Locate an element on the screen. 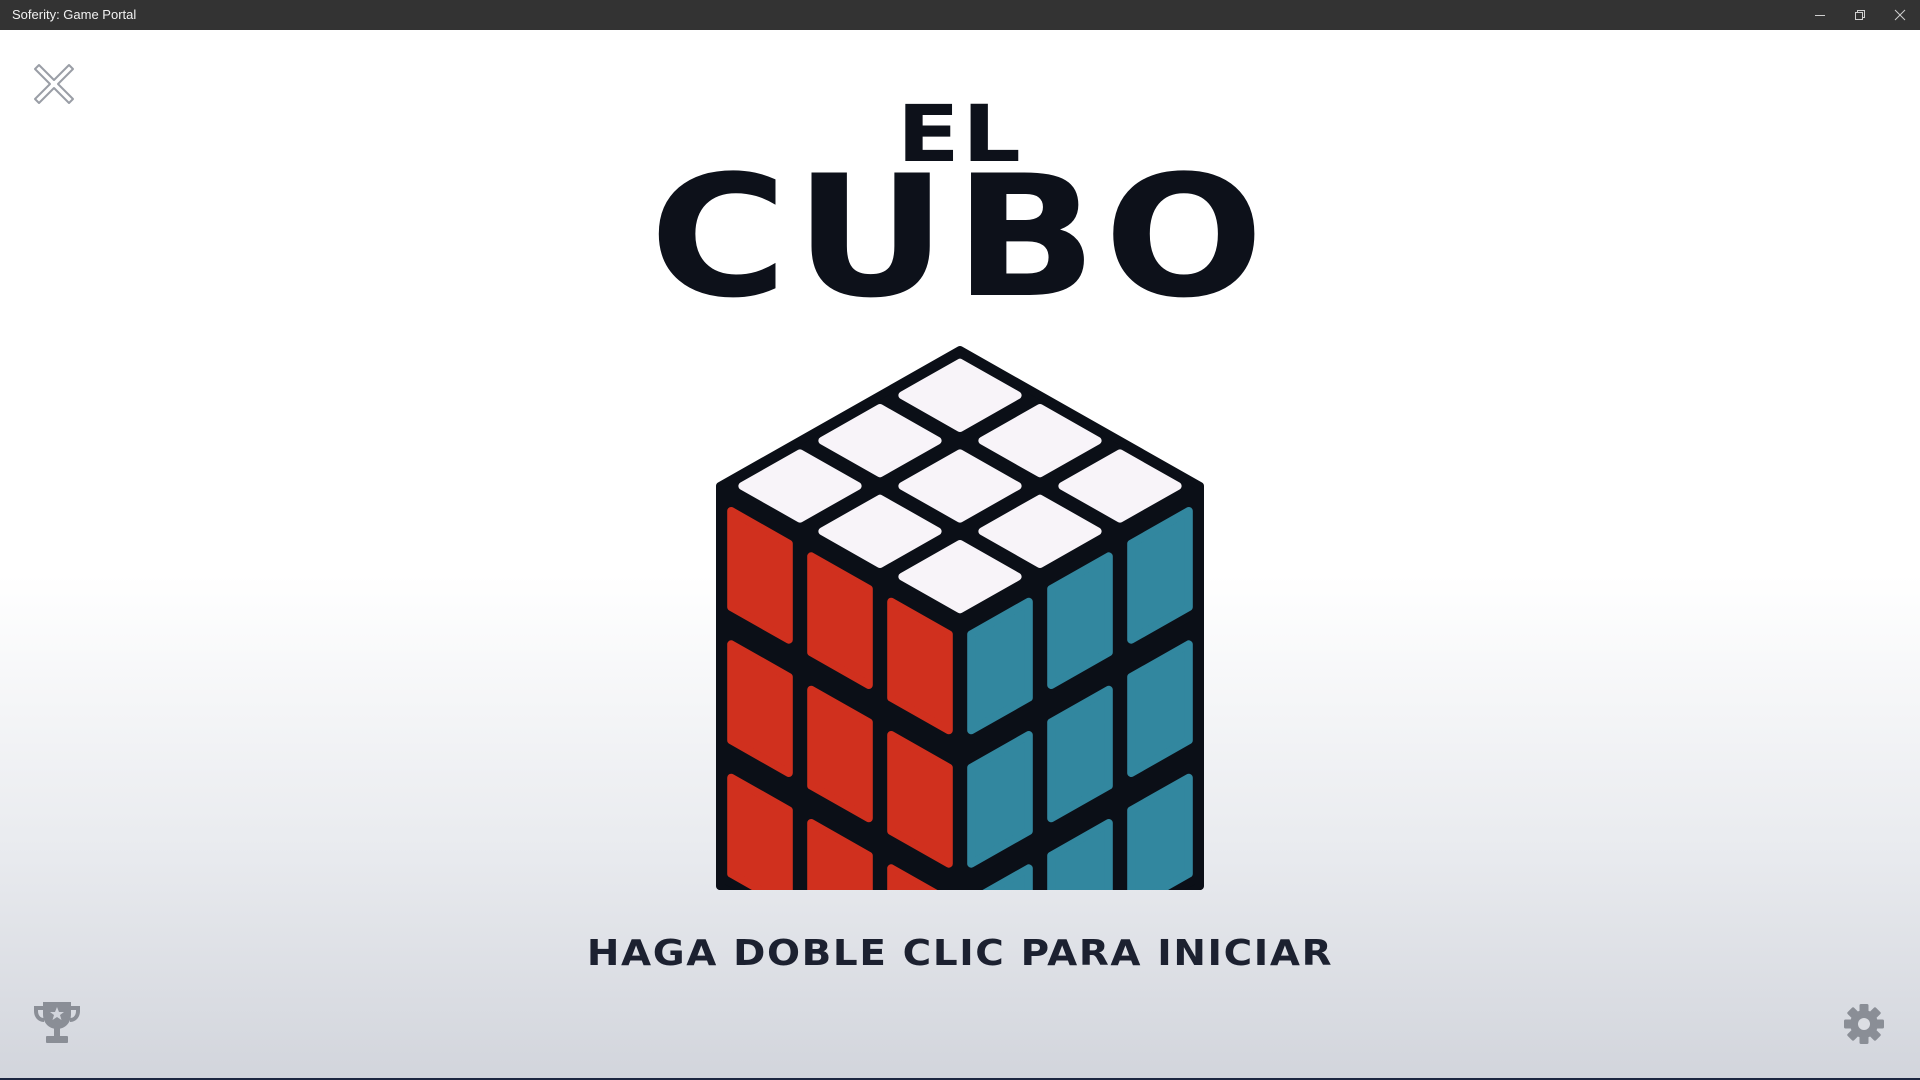 The width and height of the screenshot is (1920, 1080). close-icon is located at coordinates (1900, 15).